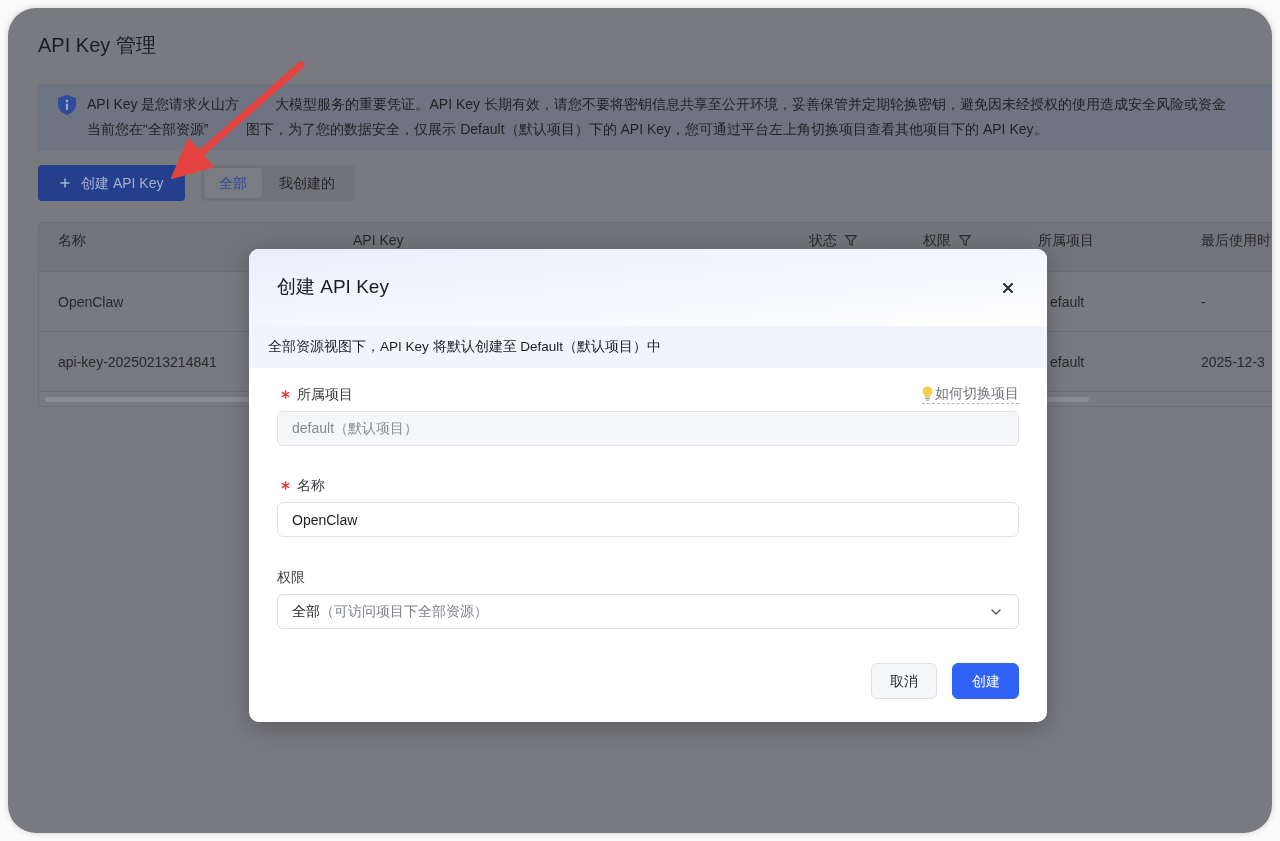  Describe the element at coordinates (1233, 361) in the screenshot. I see `table-cell: 2025-12-3` at that location.